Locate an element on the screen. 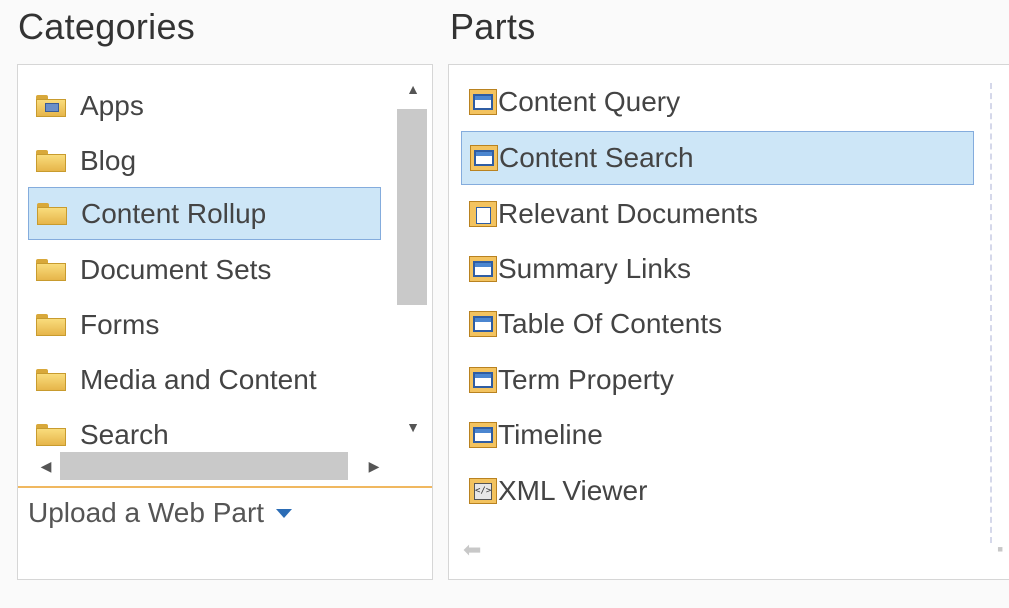 This screenshot has width=1009, height=608. category-item-blog: Blog is located at coordinates (204, 161).